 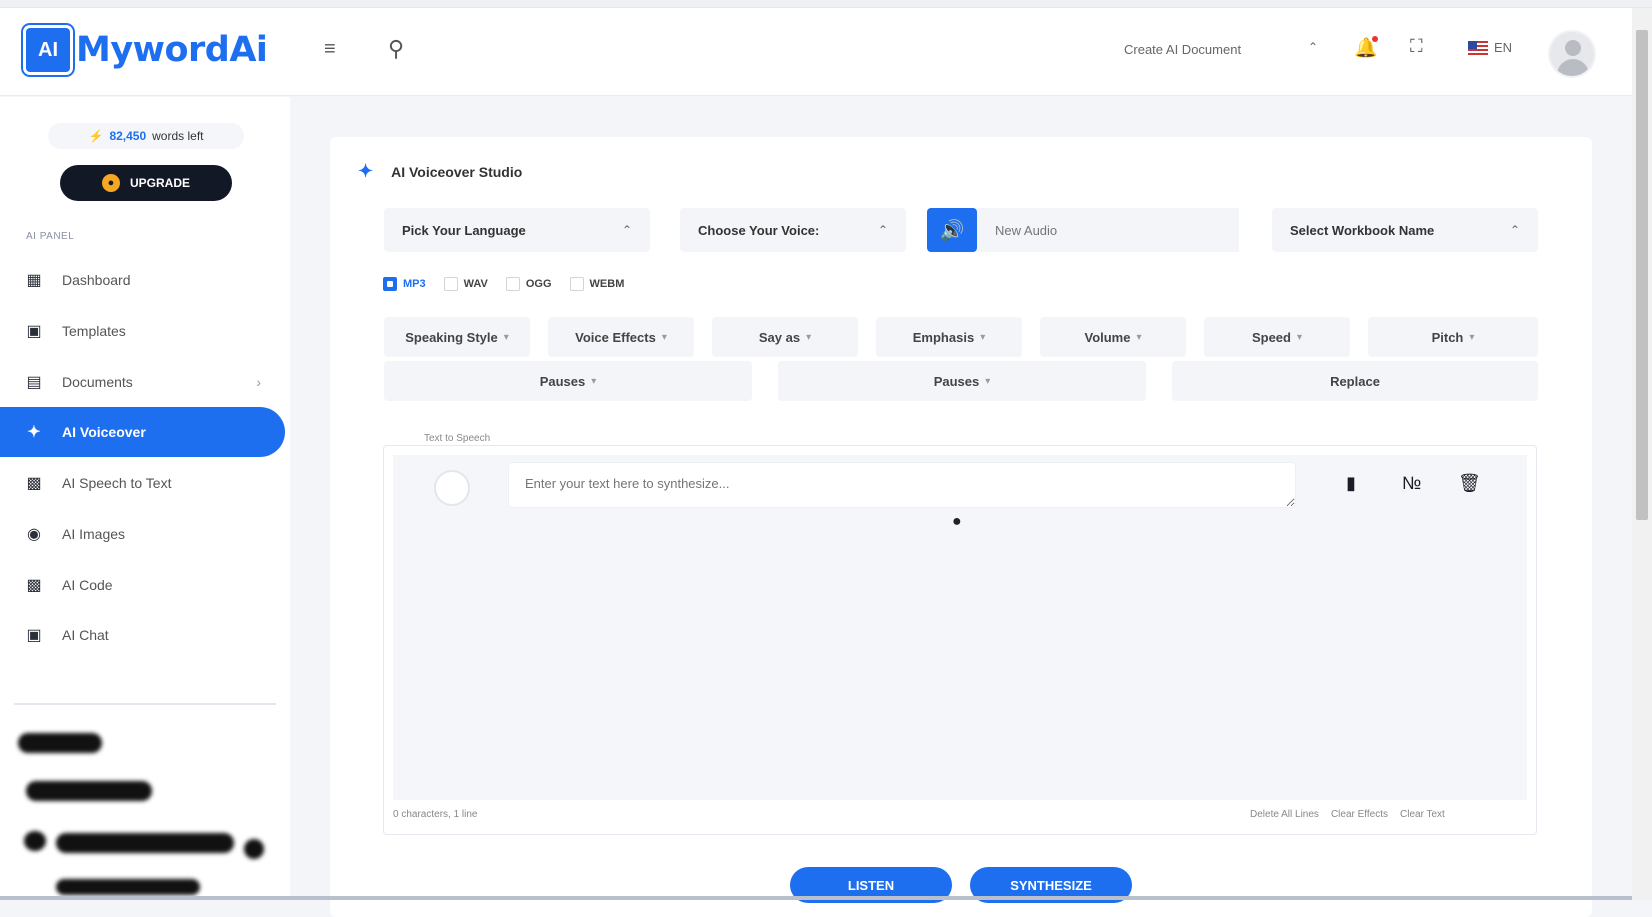 I want to click on comment-icon: ▮, so click(x=1351, y=483).